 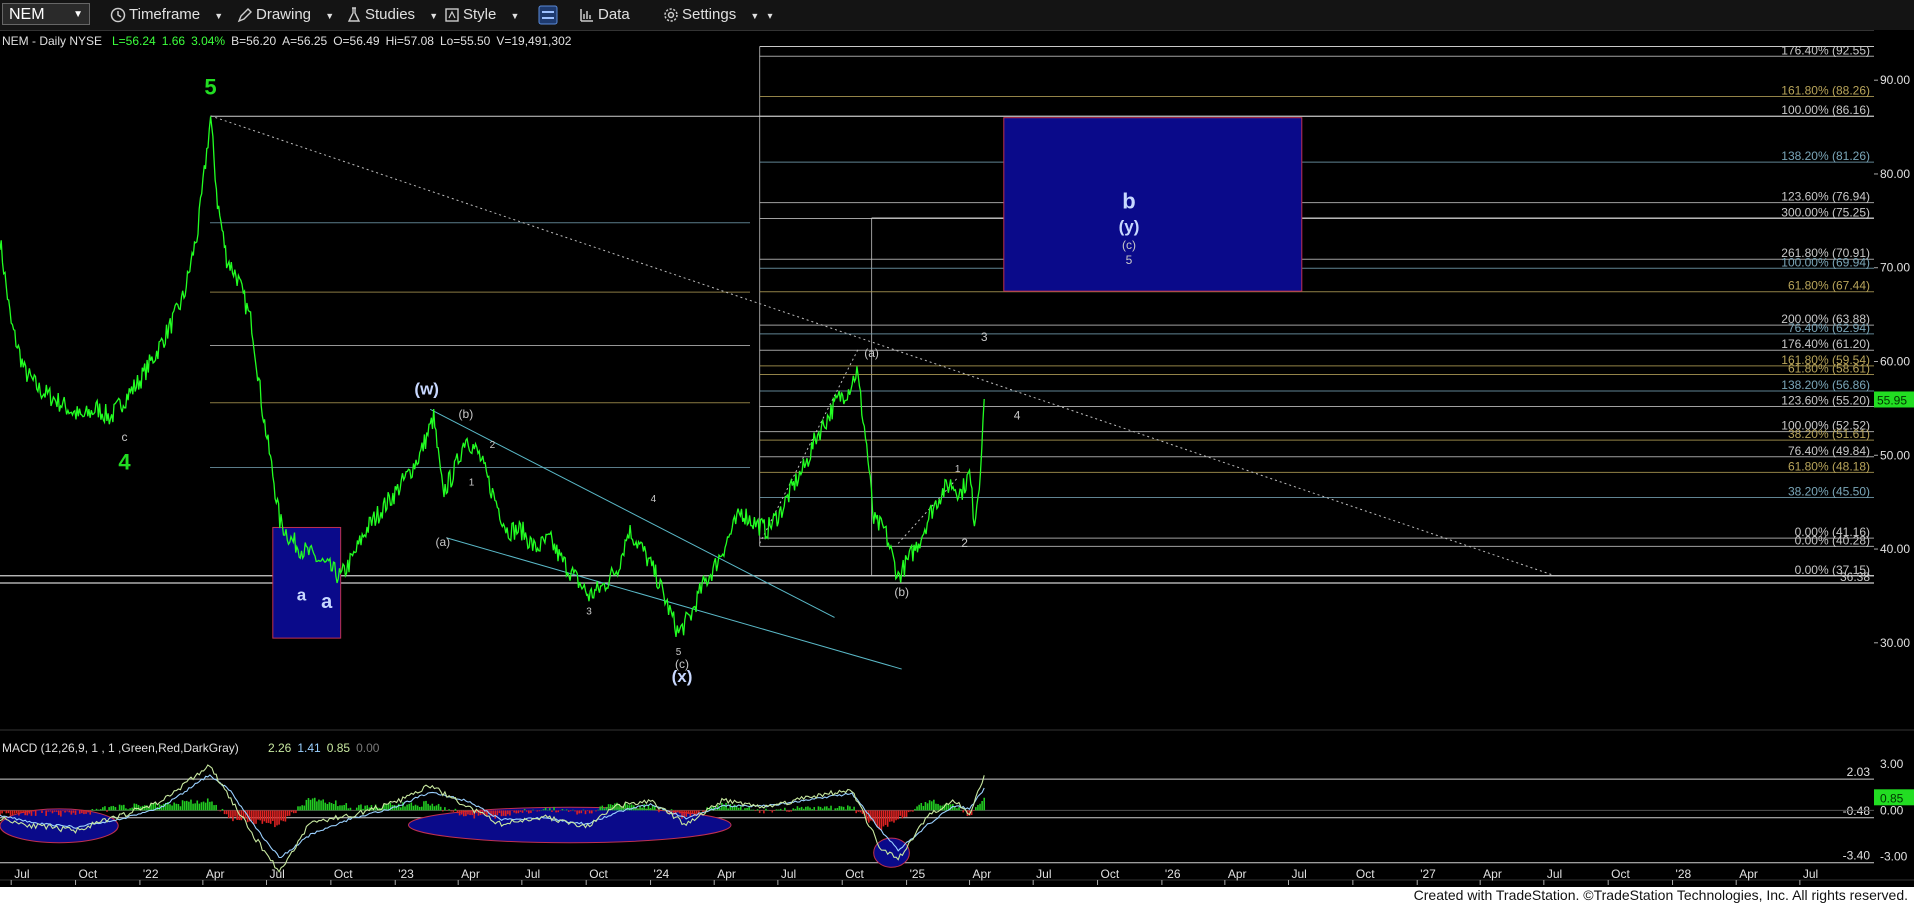 What do you see at coordinates (356, 41) in the screenshot?
I see `quote-item: O=56.49` at bounding box center [356, 41].